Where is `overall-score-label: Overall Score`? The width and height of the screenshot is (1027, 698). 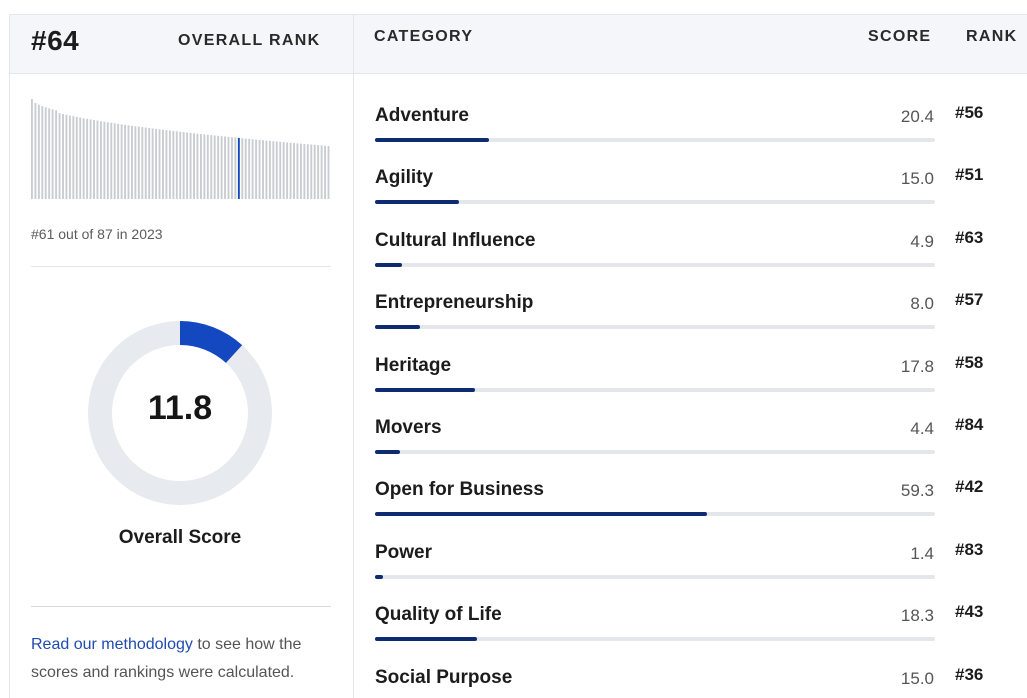
overall-score-label: Overall Score is located at coordinates (180, 537).